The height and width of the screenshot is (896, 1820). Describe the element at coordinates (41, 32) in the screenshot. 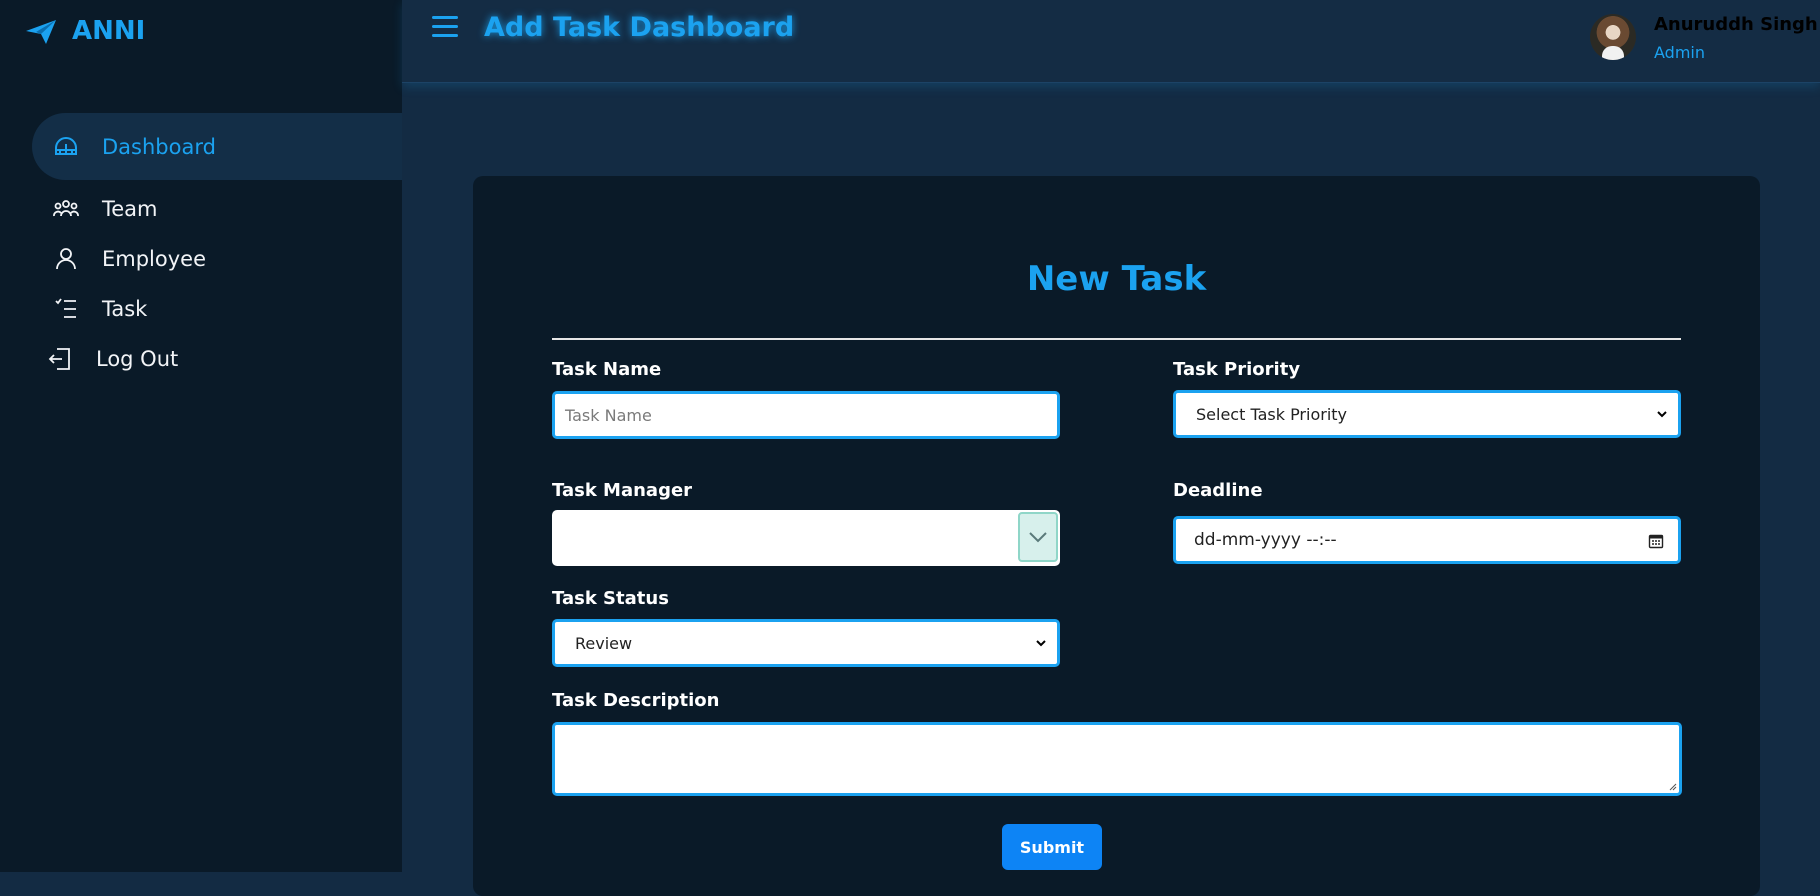

I see `paper-plane-icon` at that location.